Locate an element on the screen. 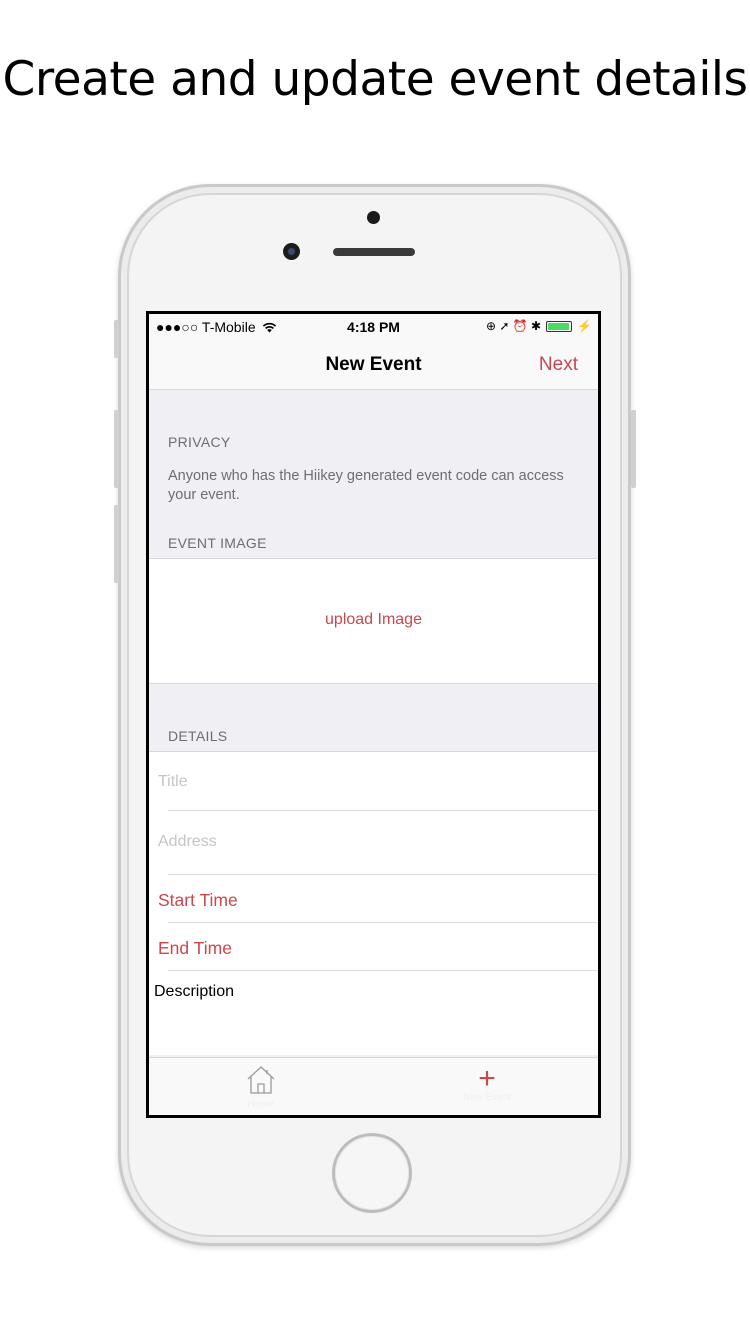  tab-new-event: + New Event is located at coordinates (487, 1083).